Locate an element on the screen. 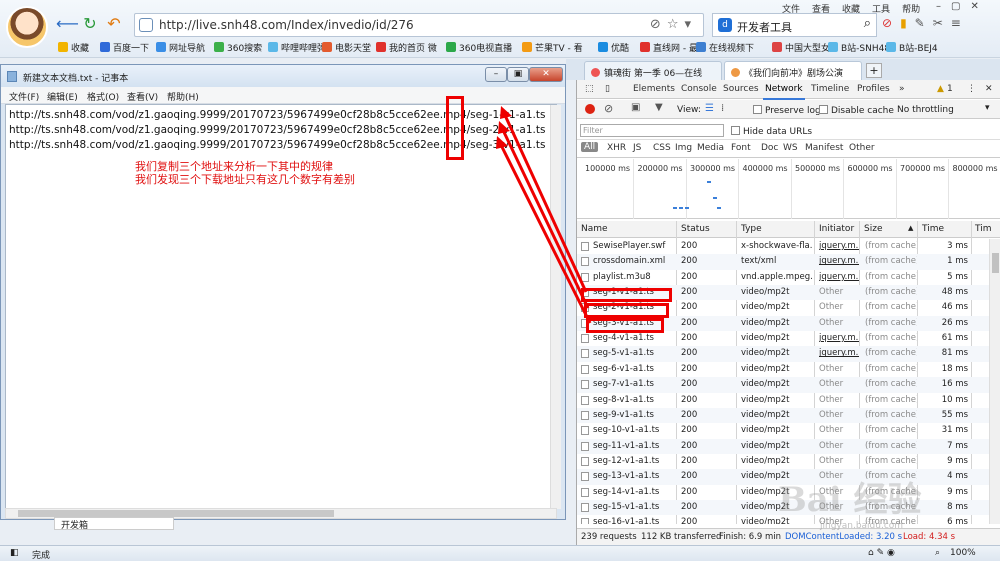  more-tabs-icon: » is located at coordinates (902, 89).